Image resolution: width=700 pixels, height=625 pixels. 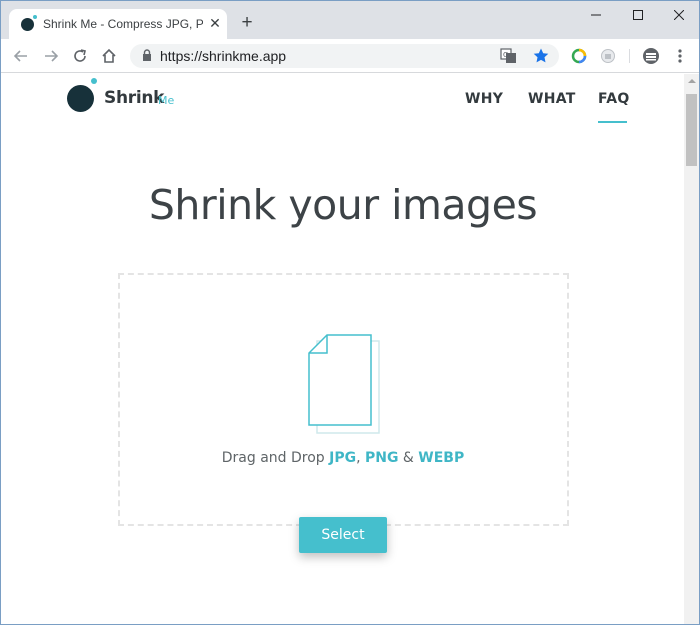 I want to click on logo-dot-icon, so click(x=80, y=98).